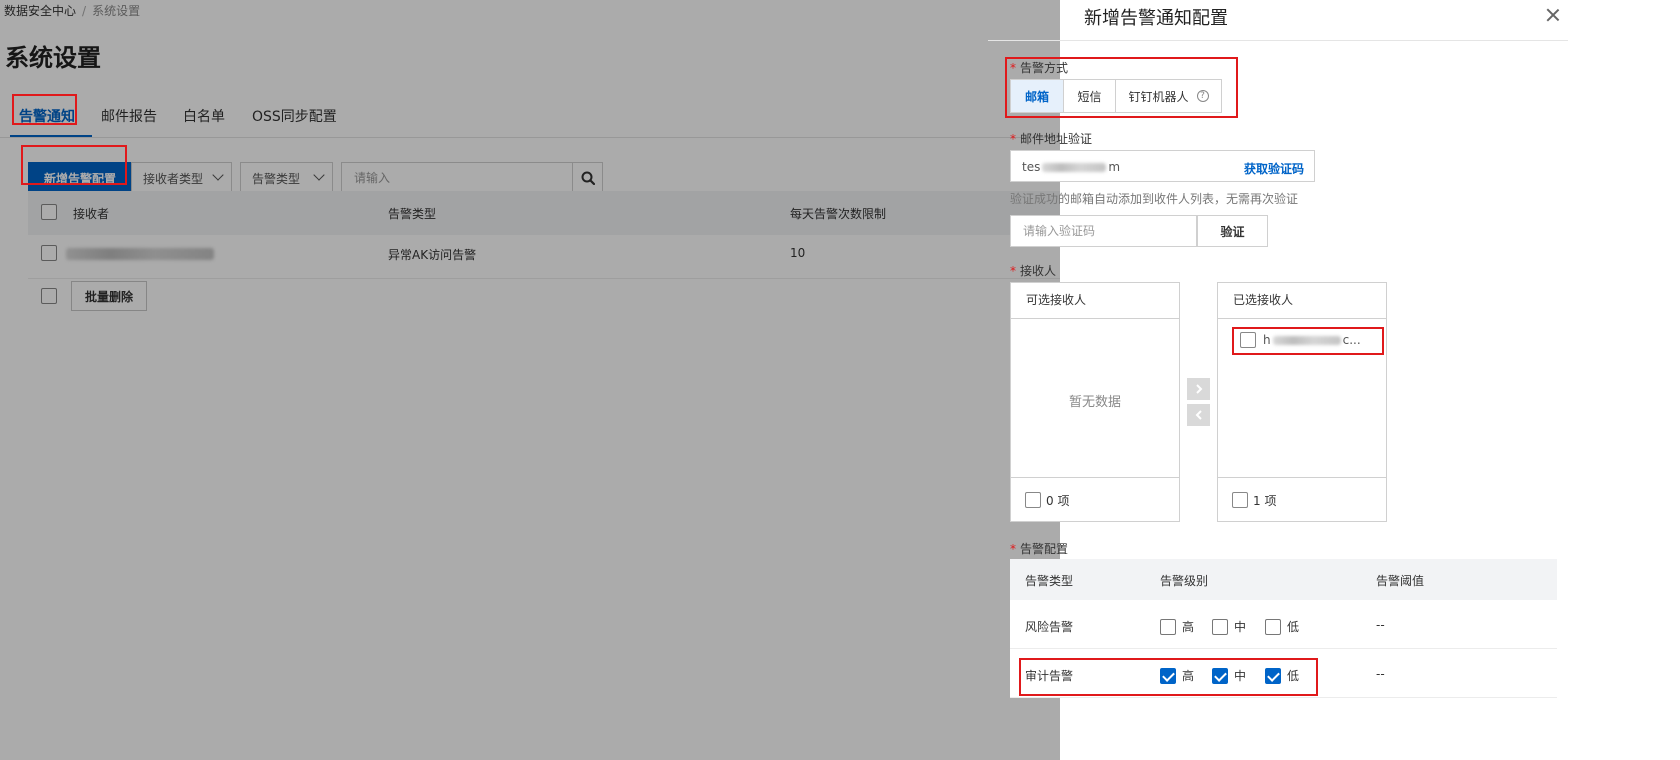 This screenshot has height=760, width=1680. Describe the element at coordinates (1380, 674) in the screenshot. I see `config-threshold-audit: --` at that location.